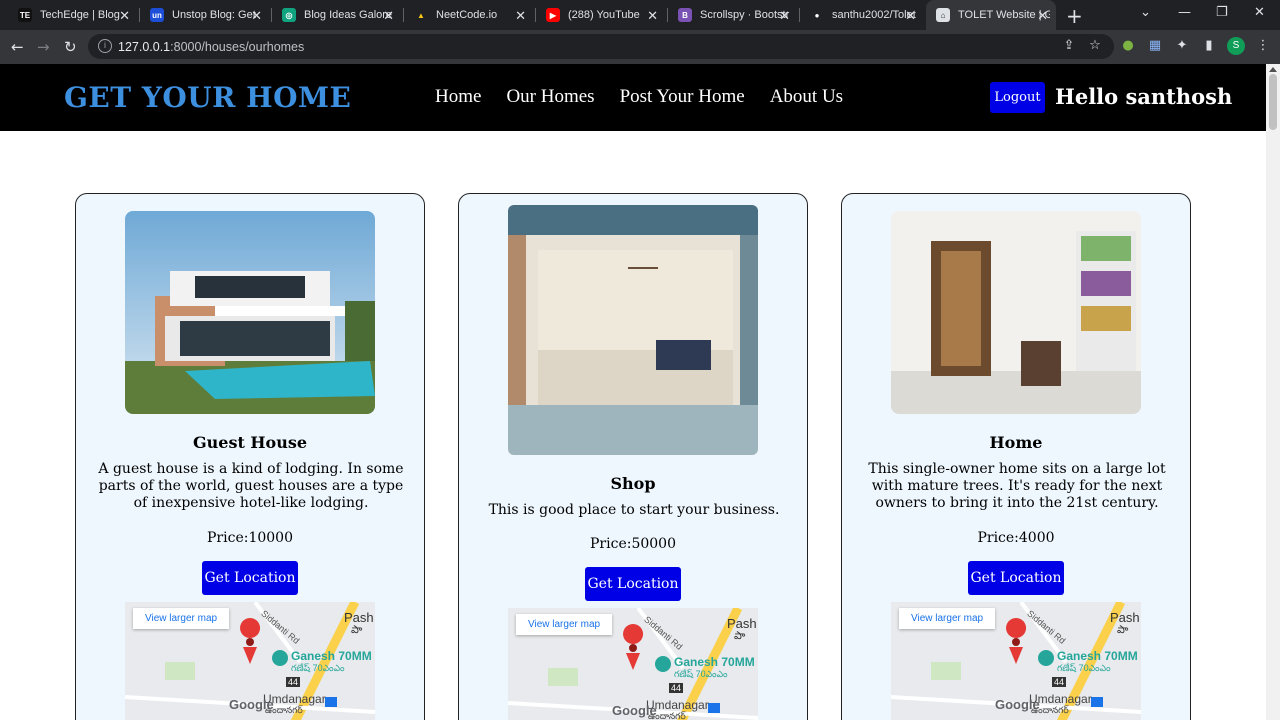  Describe the element at coordinates (601, 15) in the screenshot. I see `browser-tab: ▶ (288) YouTube ✕` at that location.